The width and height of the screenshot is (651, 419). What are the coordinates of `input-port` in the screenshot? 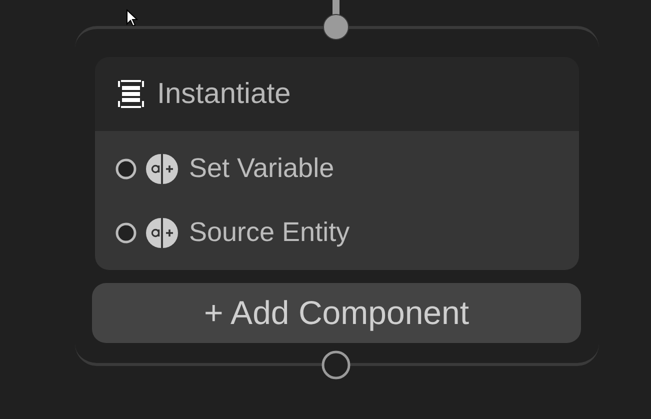 It's located at (336, 21).